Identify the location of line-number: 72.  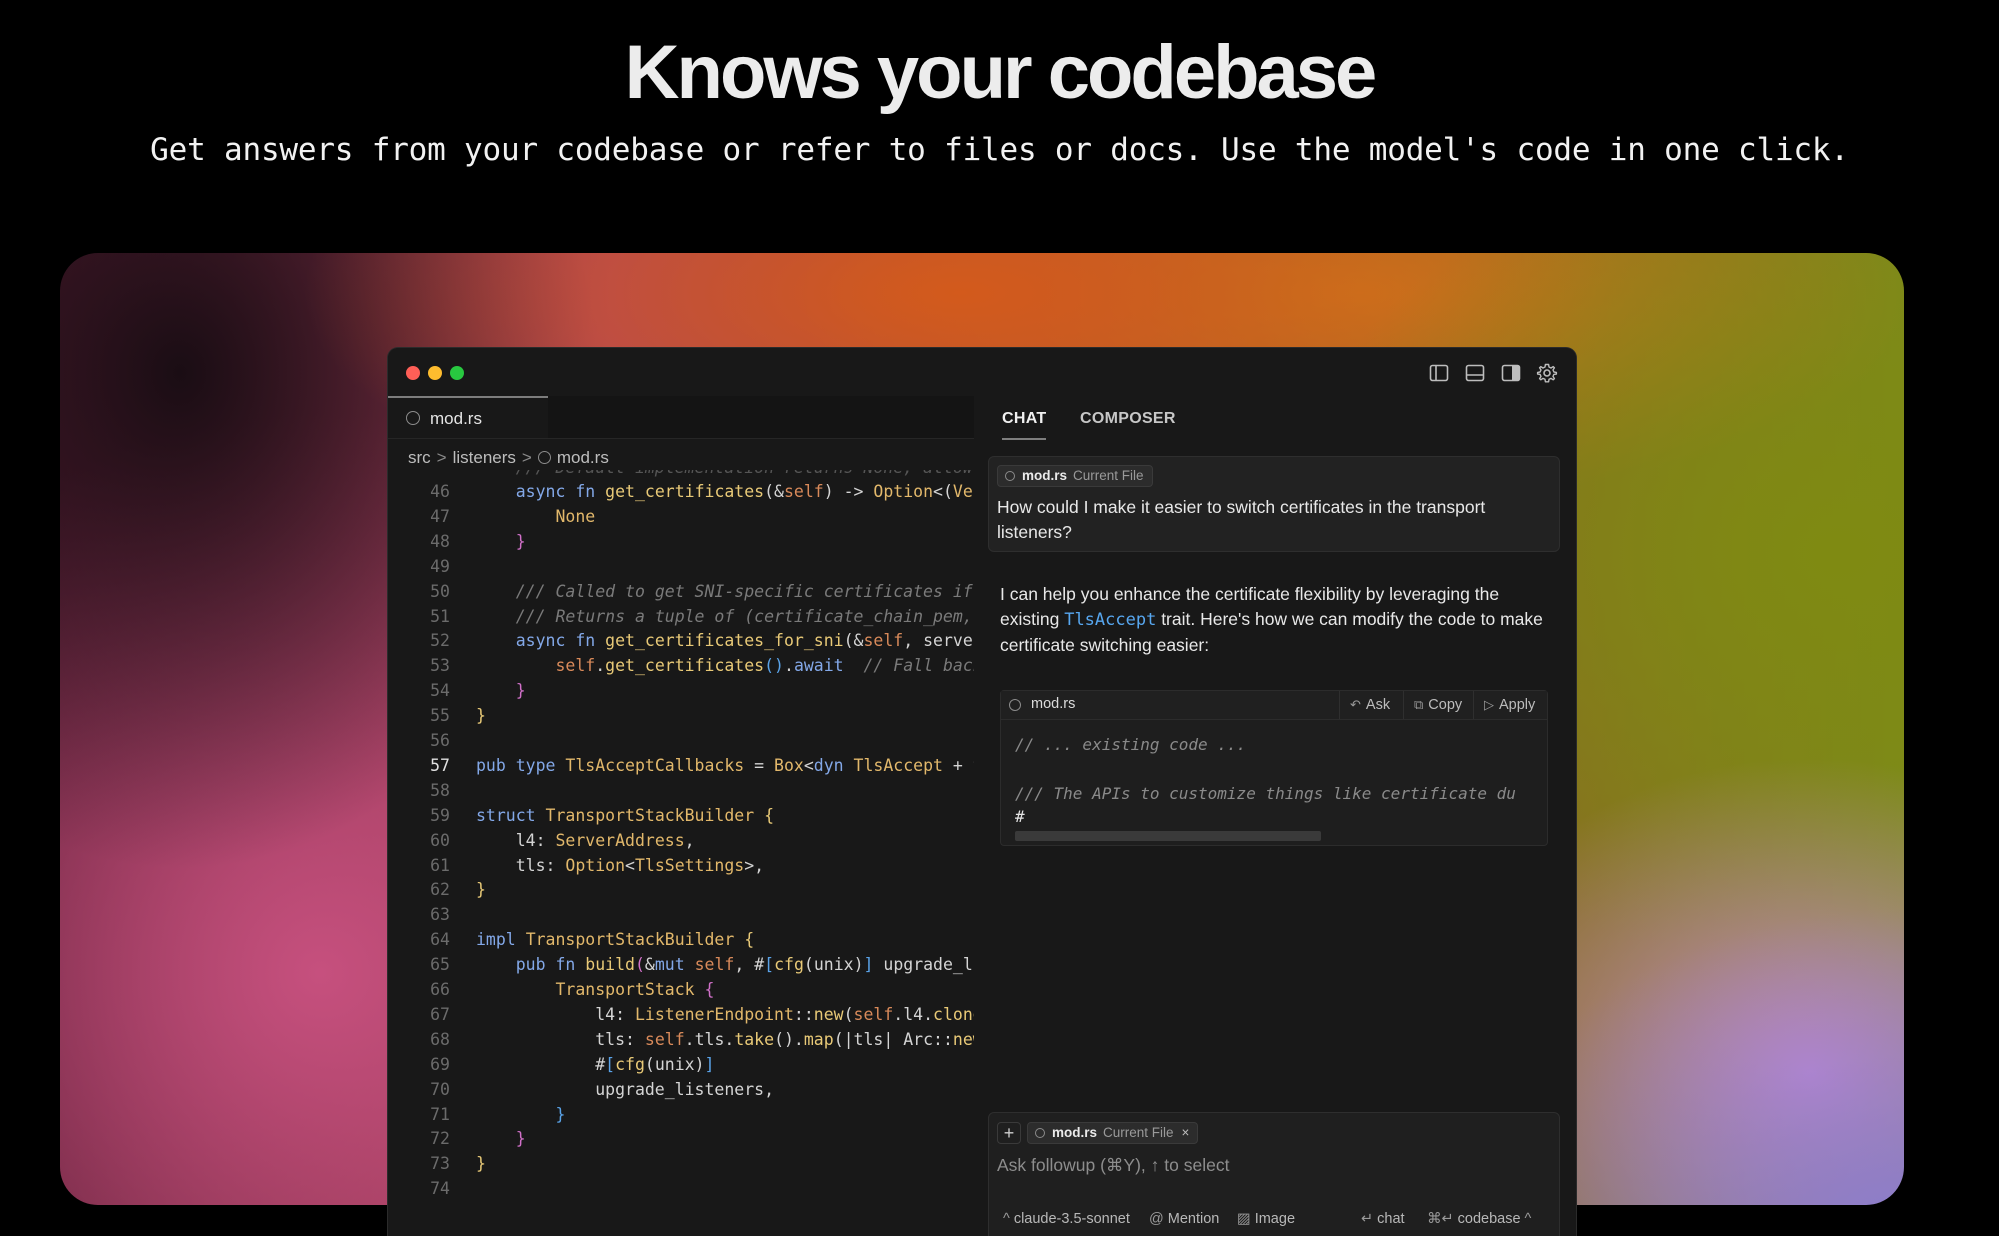
(429, 1138).